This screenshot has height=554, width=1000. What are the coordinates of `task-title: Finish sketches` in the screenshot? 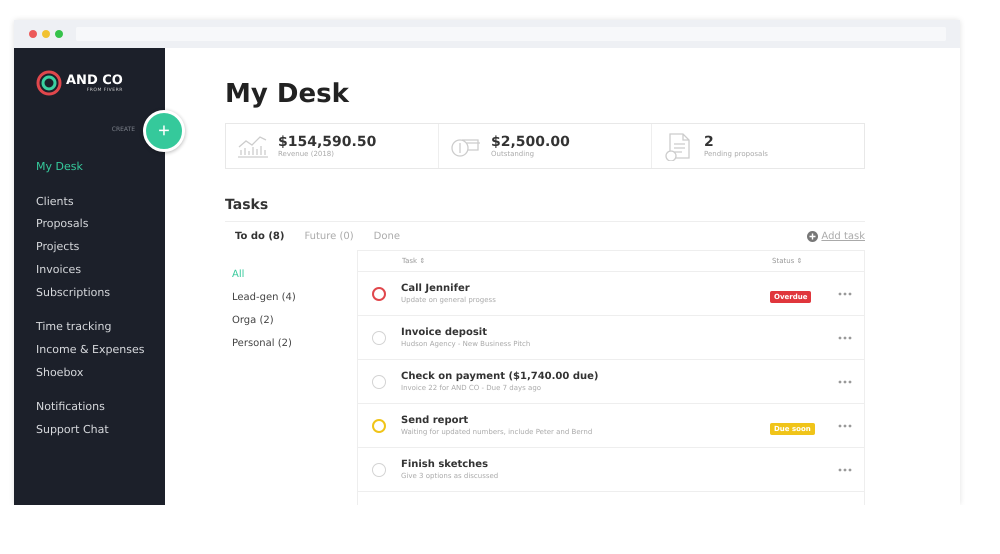 It's located at (445, 464).